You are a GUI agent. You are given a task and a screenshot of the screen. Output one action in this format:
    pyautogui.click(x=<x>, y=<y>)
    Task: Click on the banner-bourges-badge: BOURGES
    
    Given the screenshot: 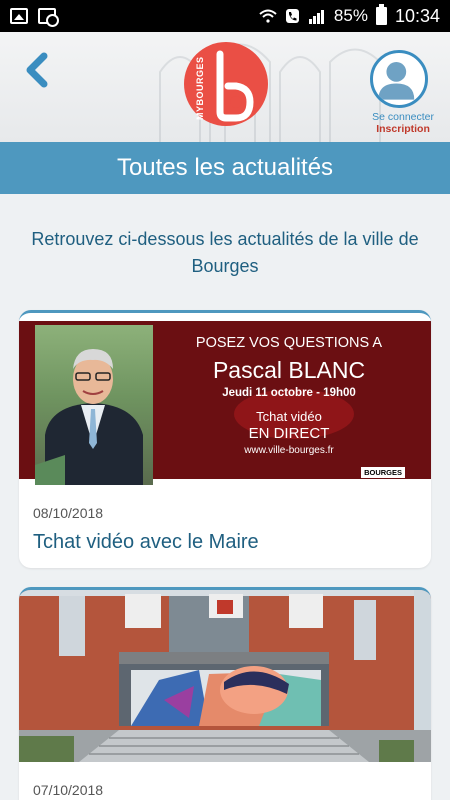 What is the action you would take?
    pyautogui.click(x=383, y=472)
    